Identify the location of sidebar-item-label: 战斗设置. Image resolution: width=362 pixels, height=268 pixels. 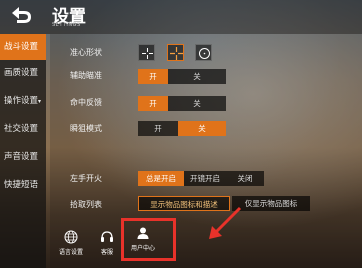
(21, 47).